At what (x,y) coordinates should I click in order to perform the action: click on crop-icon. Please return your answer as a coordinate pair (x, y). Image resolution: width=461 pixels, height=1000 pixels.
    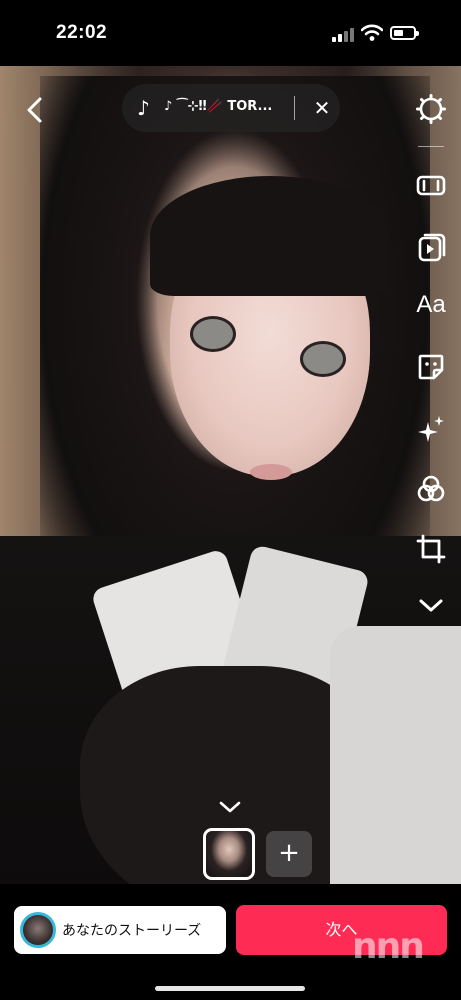
    Looking at the image, I should click on (431, 549).